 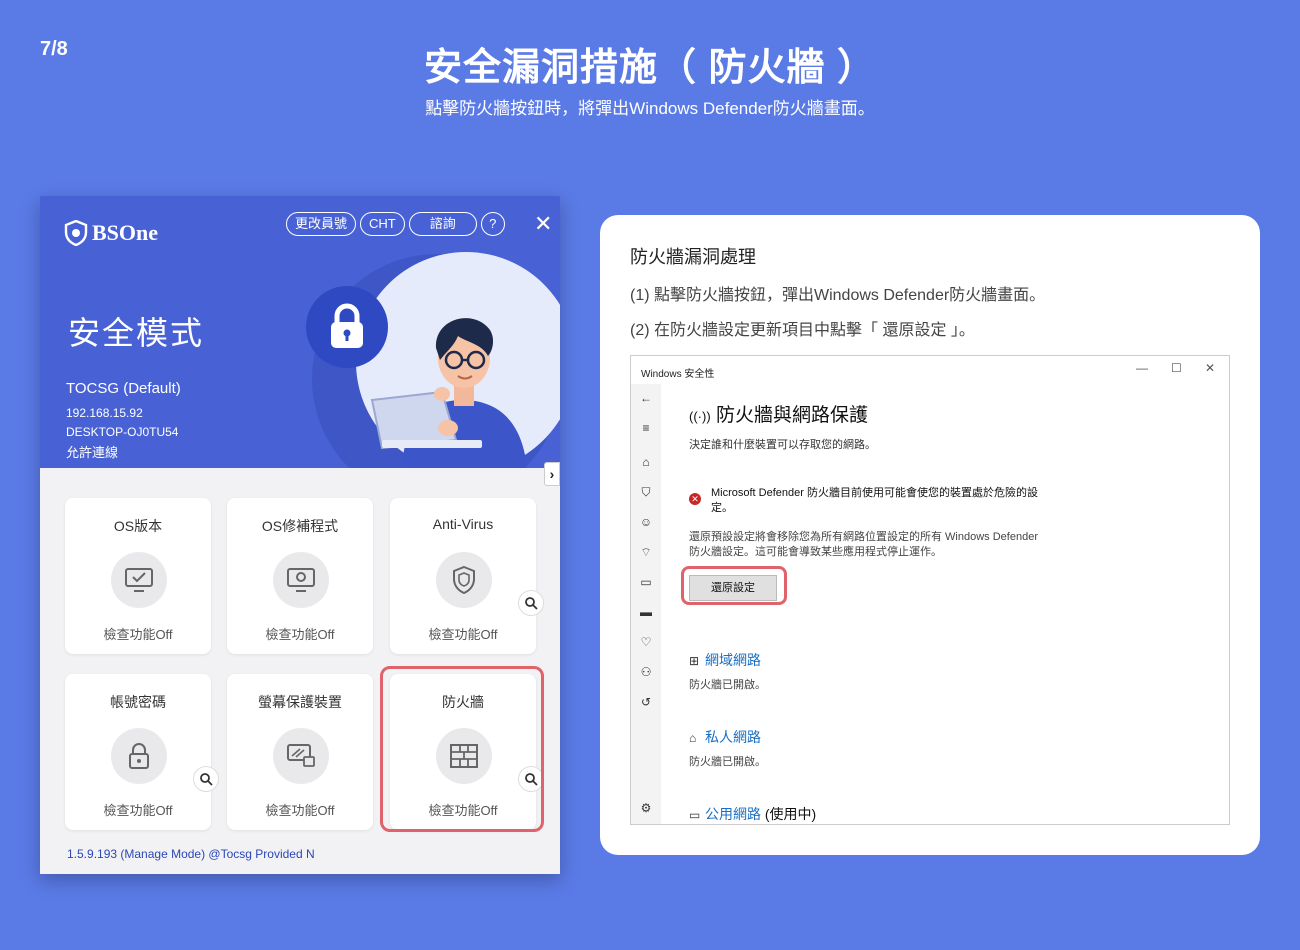 I want to click on card-title: Anti-Virus, so click(x=463, y=524).